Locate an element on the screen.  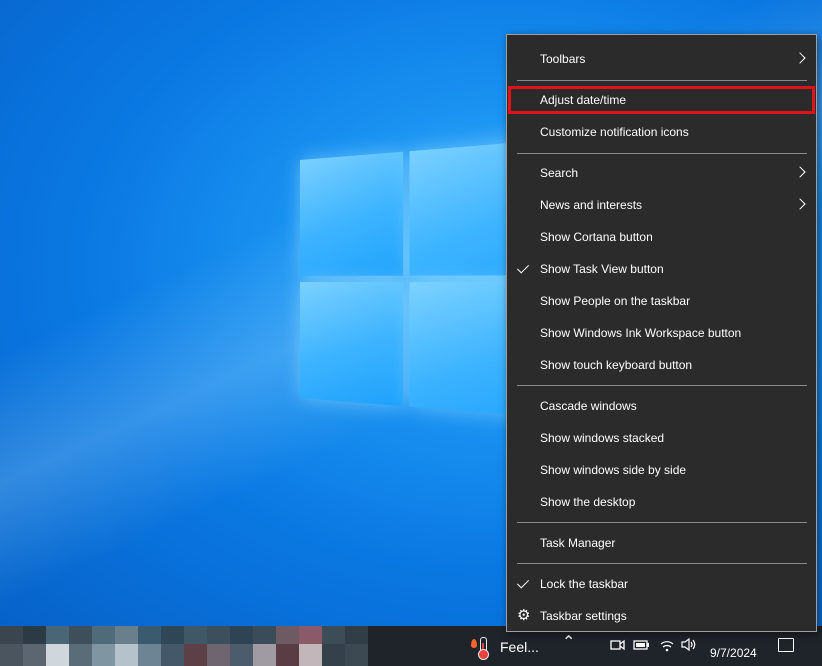
menu-item-customize-notification-icons: Customize notification icons is located at coordinates (661, 132).